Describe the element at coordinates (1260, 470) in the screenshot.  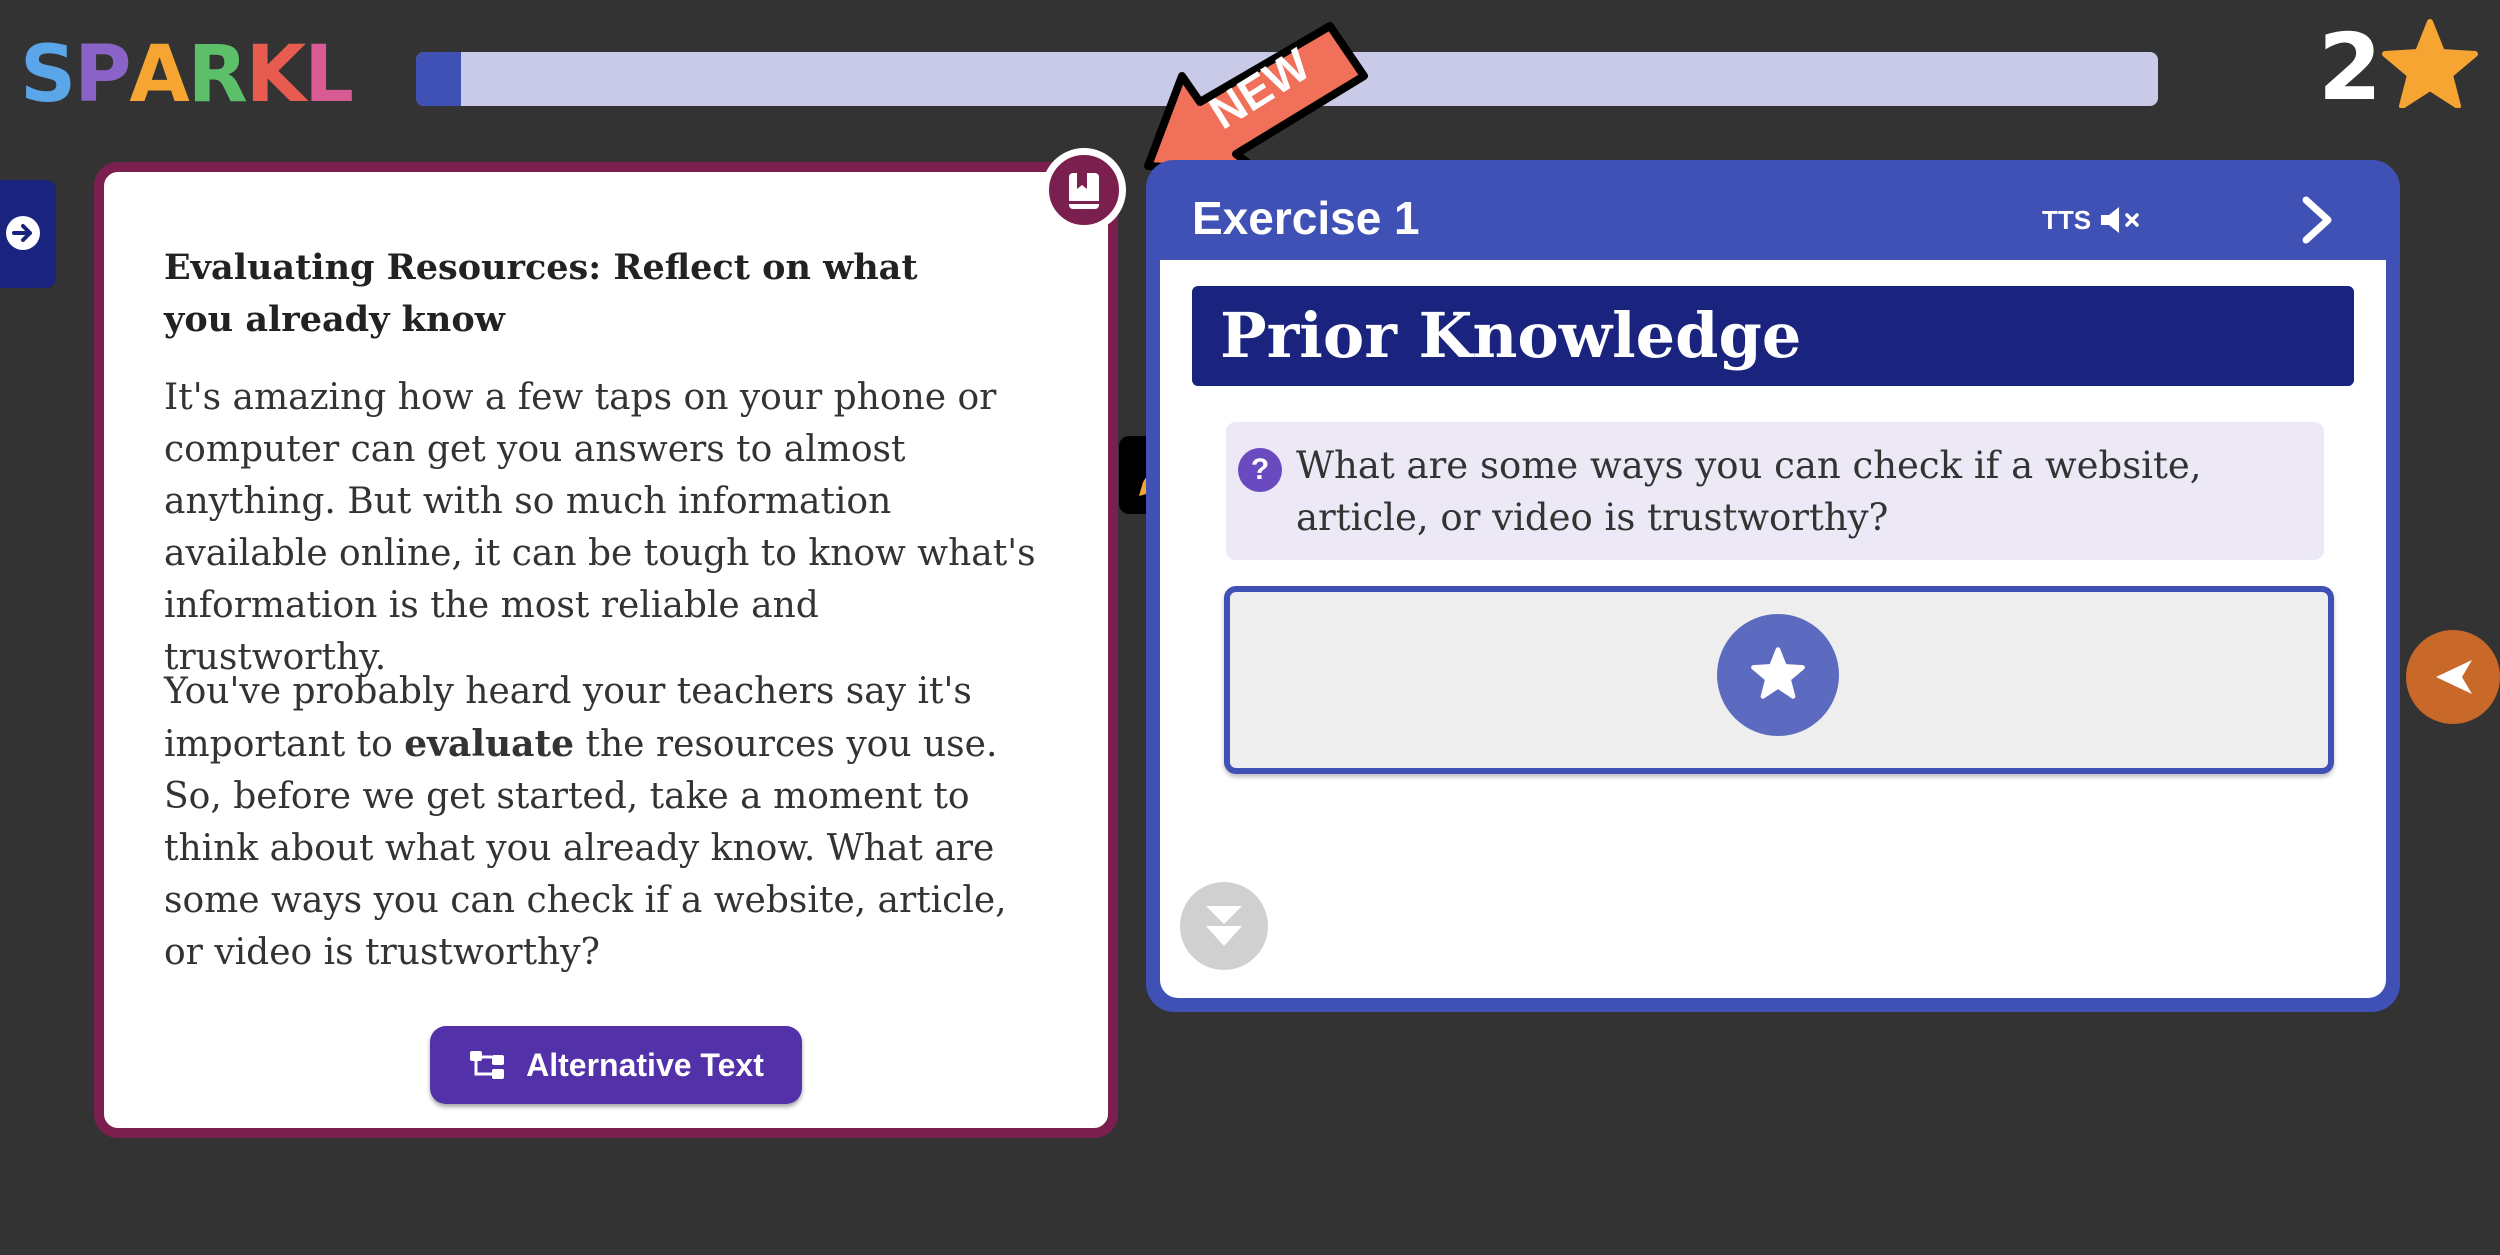
I see `question-icon: ?` at that location.